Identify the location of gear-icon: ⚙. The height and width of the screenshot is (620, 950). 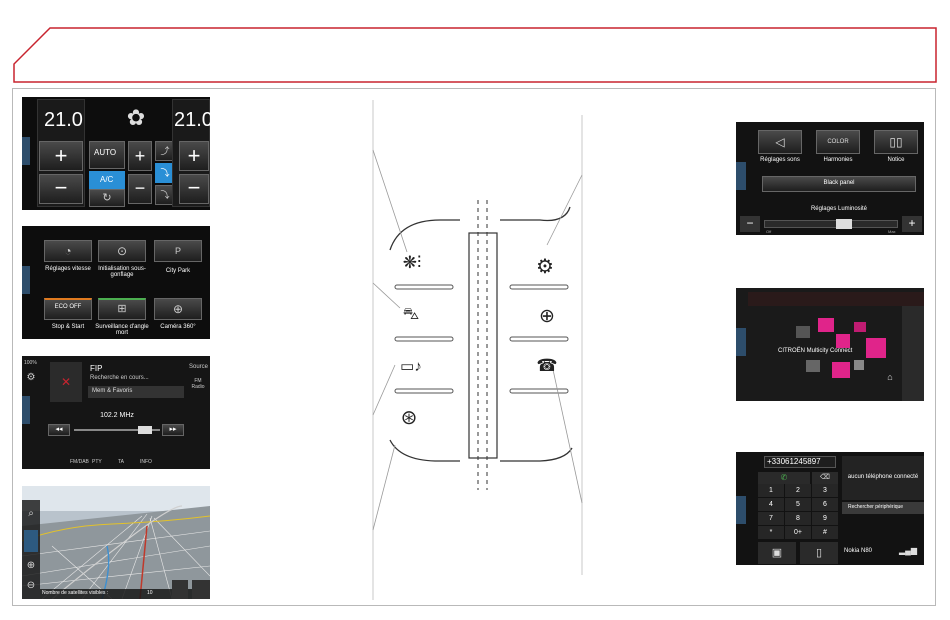
(31, 377).